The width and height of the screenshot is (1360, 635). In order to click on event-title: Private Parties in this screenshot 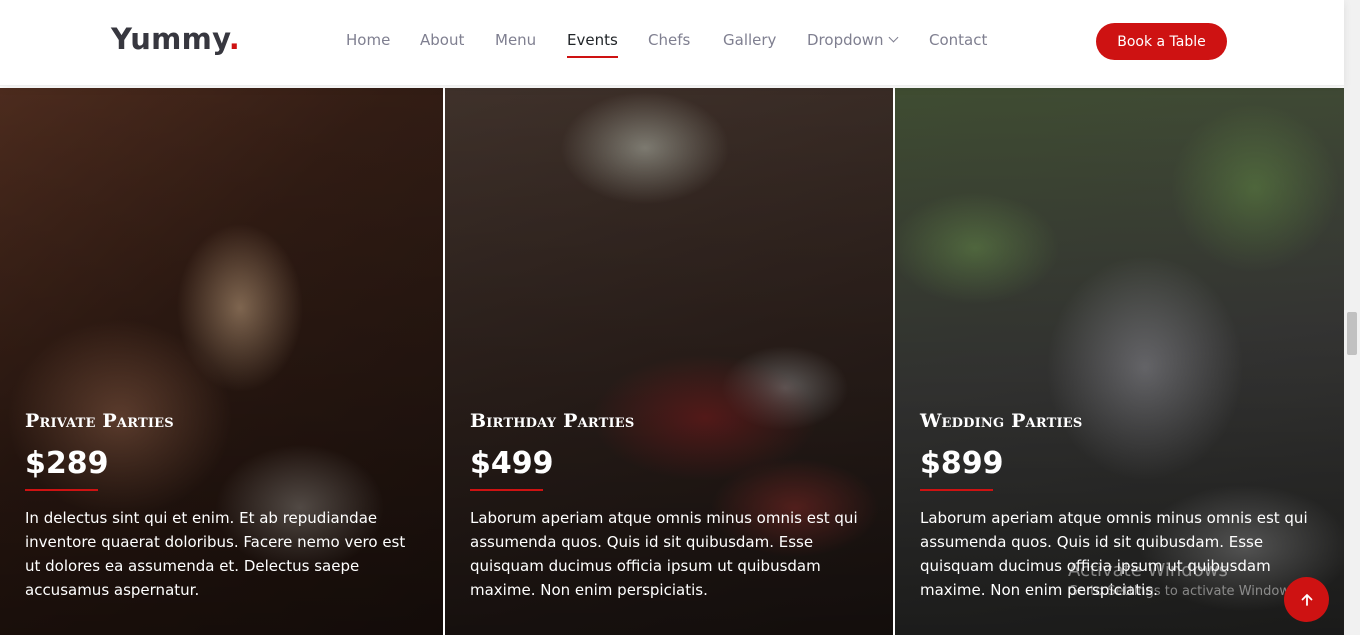, I will do `click(99, 421)`.